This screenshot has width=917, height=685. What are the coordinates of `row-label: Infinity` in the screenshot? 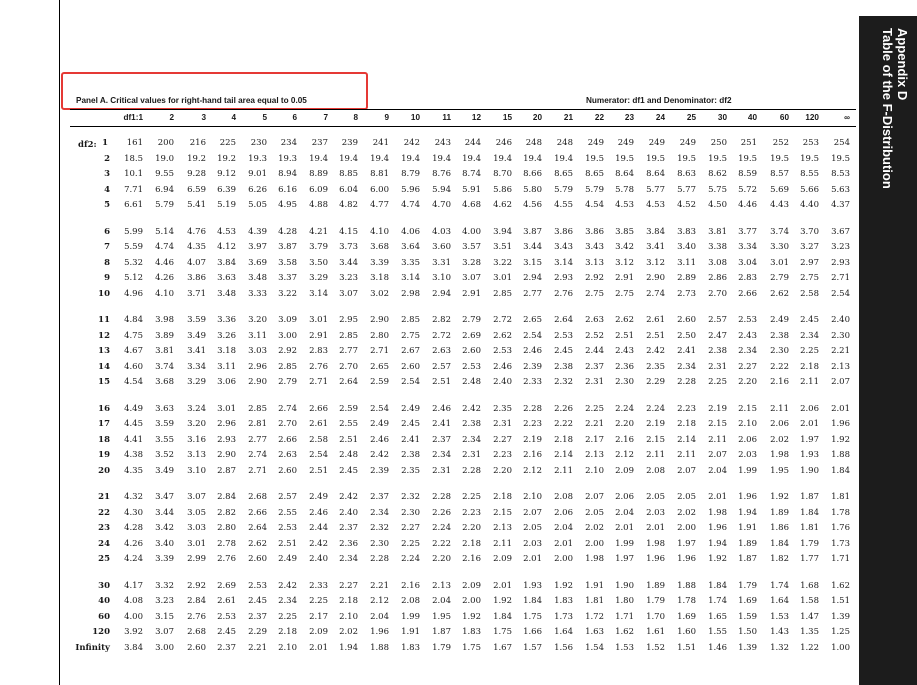 It's located at (92, 647).